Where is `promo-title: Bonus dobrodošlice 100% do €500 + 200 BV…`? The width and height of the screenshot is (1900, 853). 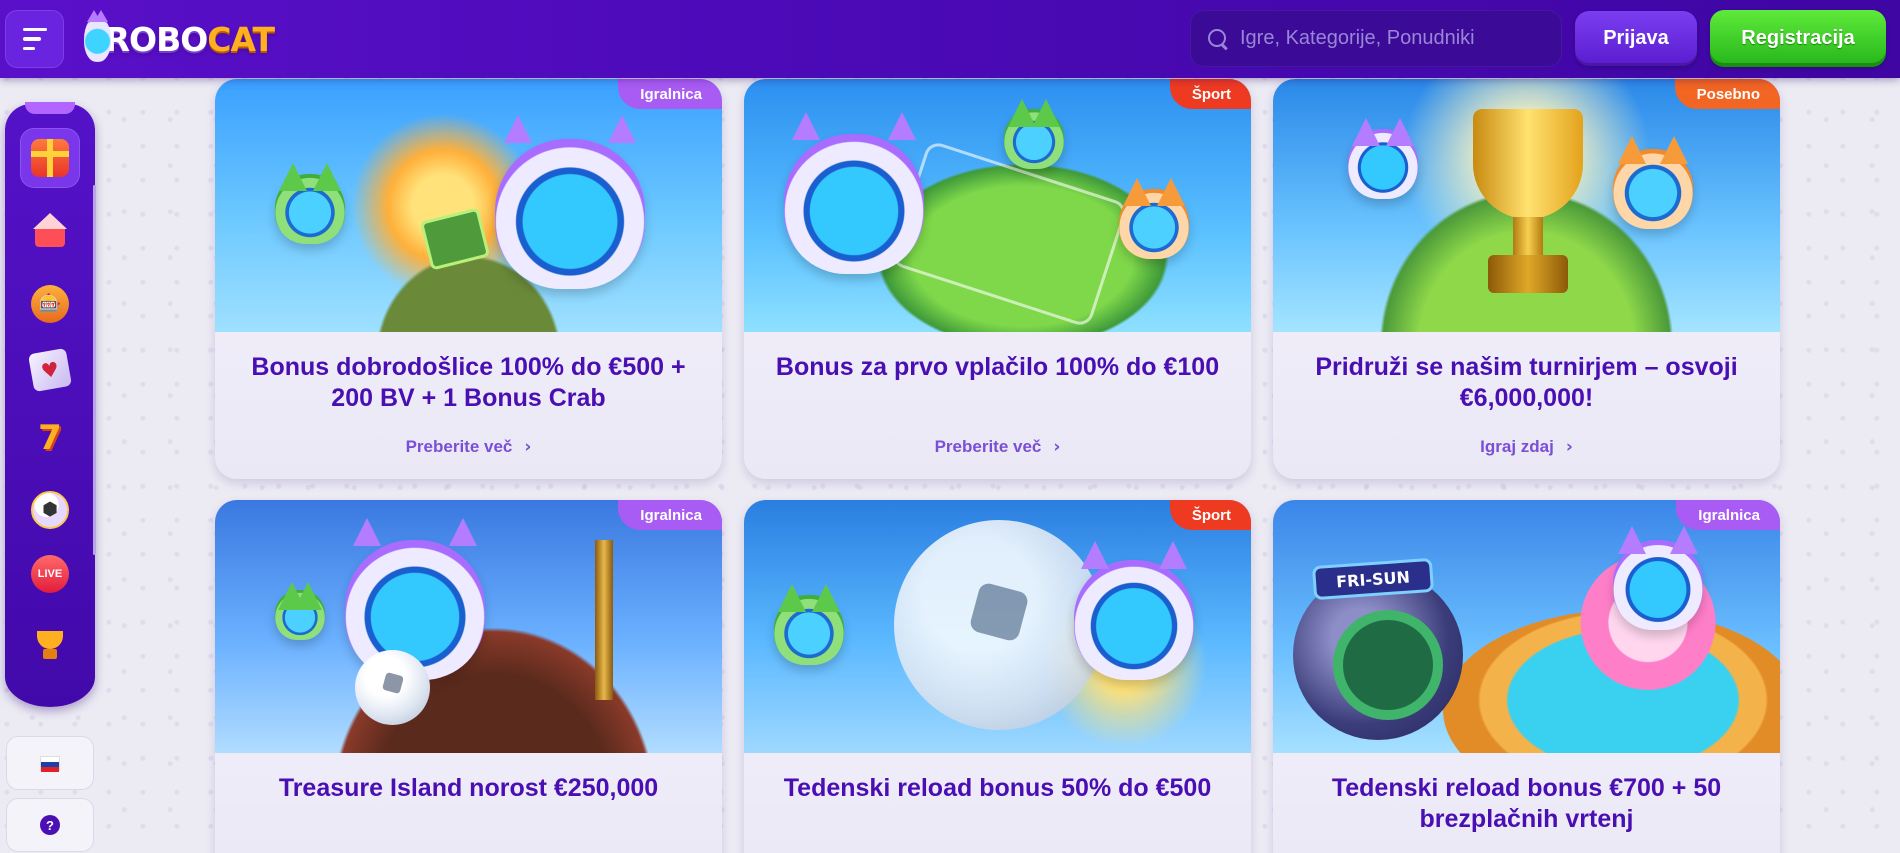
promo-title: Bonus dobrodošlice 100% do €500 + 200 BV… is located at coordinates (468, 382).